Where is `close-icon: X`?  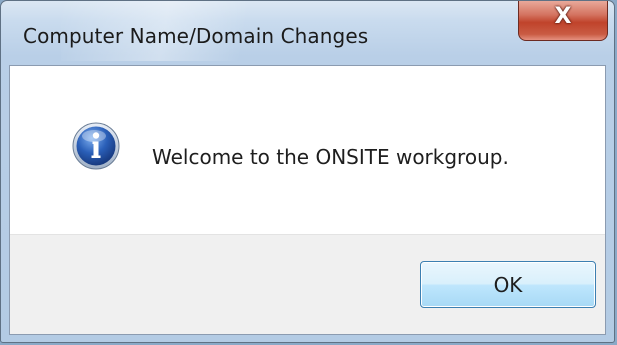
close-icon: X is located at coordinates (563, 16).